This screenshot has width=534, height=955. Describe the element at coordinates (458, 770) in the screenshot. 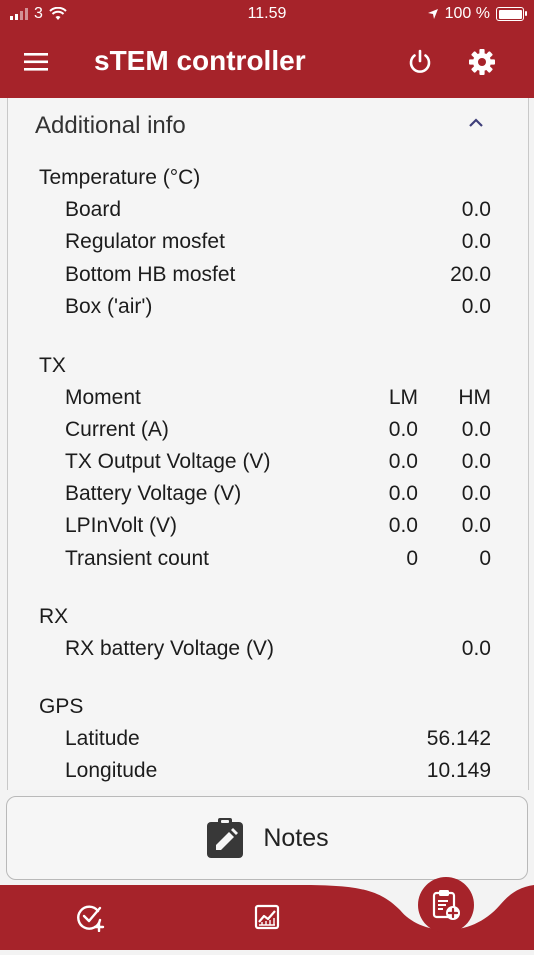

I see `gps-longitude-value: 10.149` at that location.